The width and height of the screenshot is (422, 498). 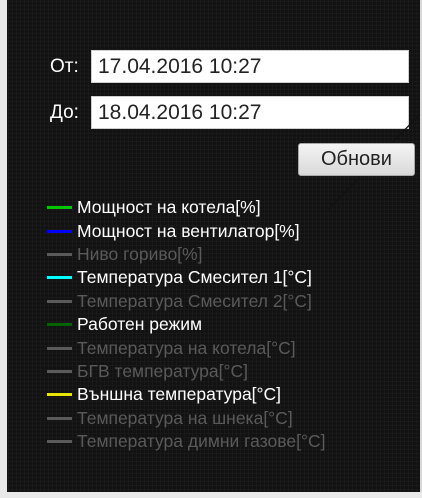 I want to click on to-date-row: До:, so click(x=229, y=112).